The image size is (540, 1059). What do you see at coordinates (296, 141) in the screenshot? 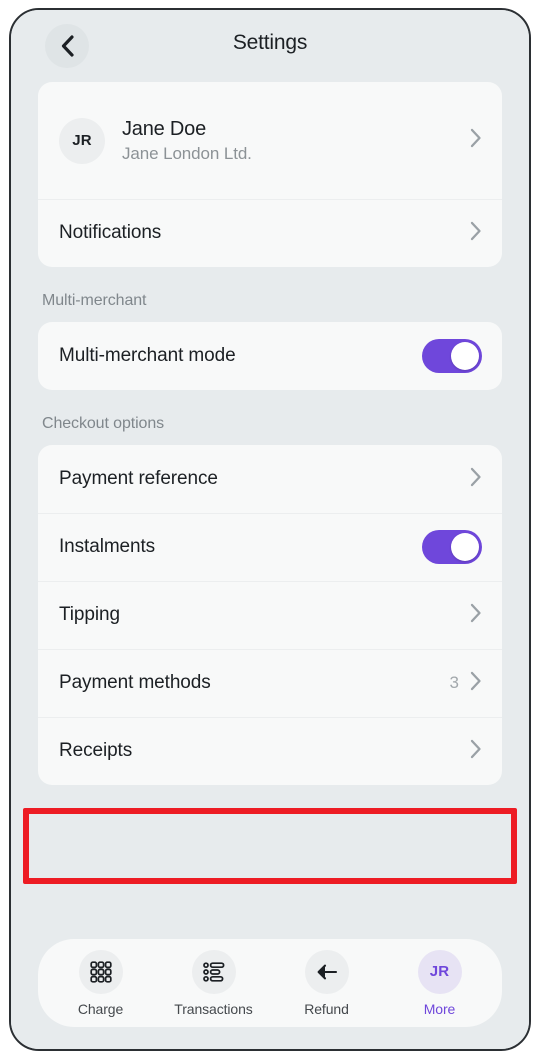
I see `profile-text: Jane Doe Jane London Ltd.` at bounding box center [296, 141].